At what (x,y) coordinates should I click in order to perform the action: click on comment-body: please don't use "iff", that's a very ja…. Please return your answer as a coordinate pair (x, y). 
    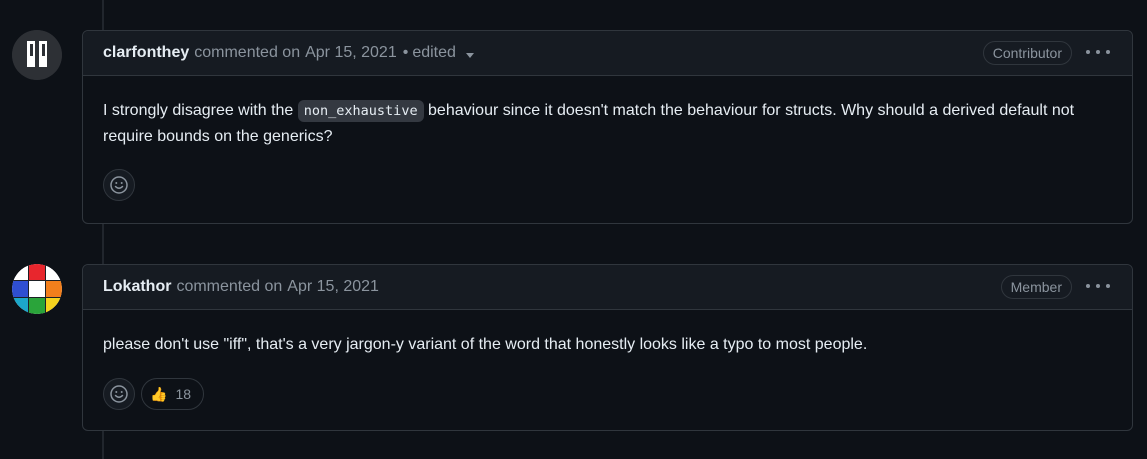
    Looking at the image, I should click on (607, 334).